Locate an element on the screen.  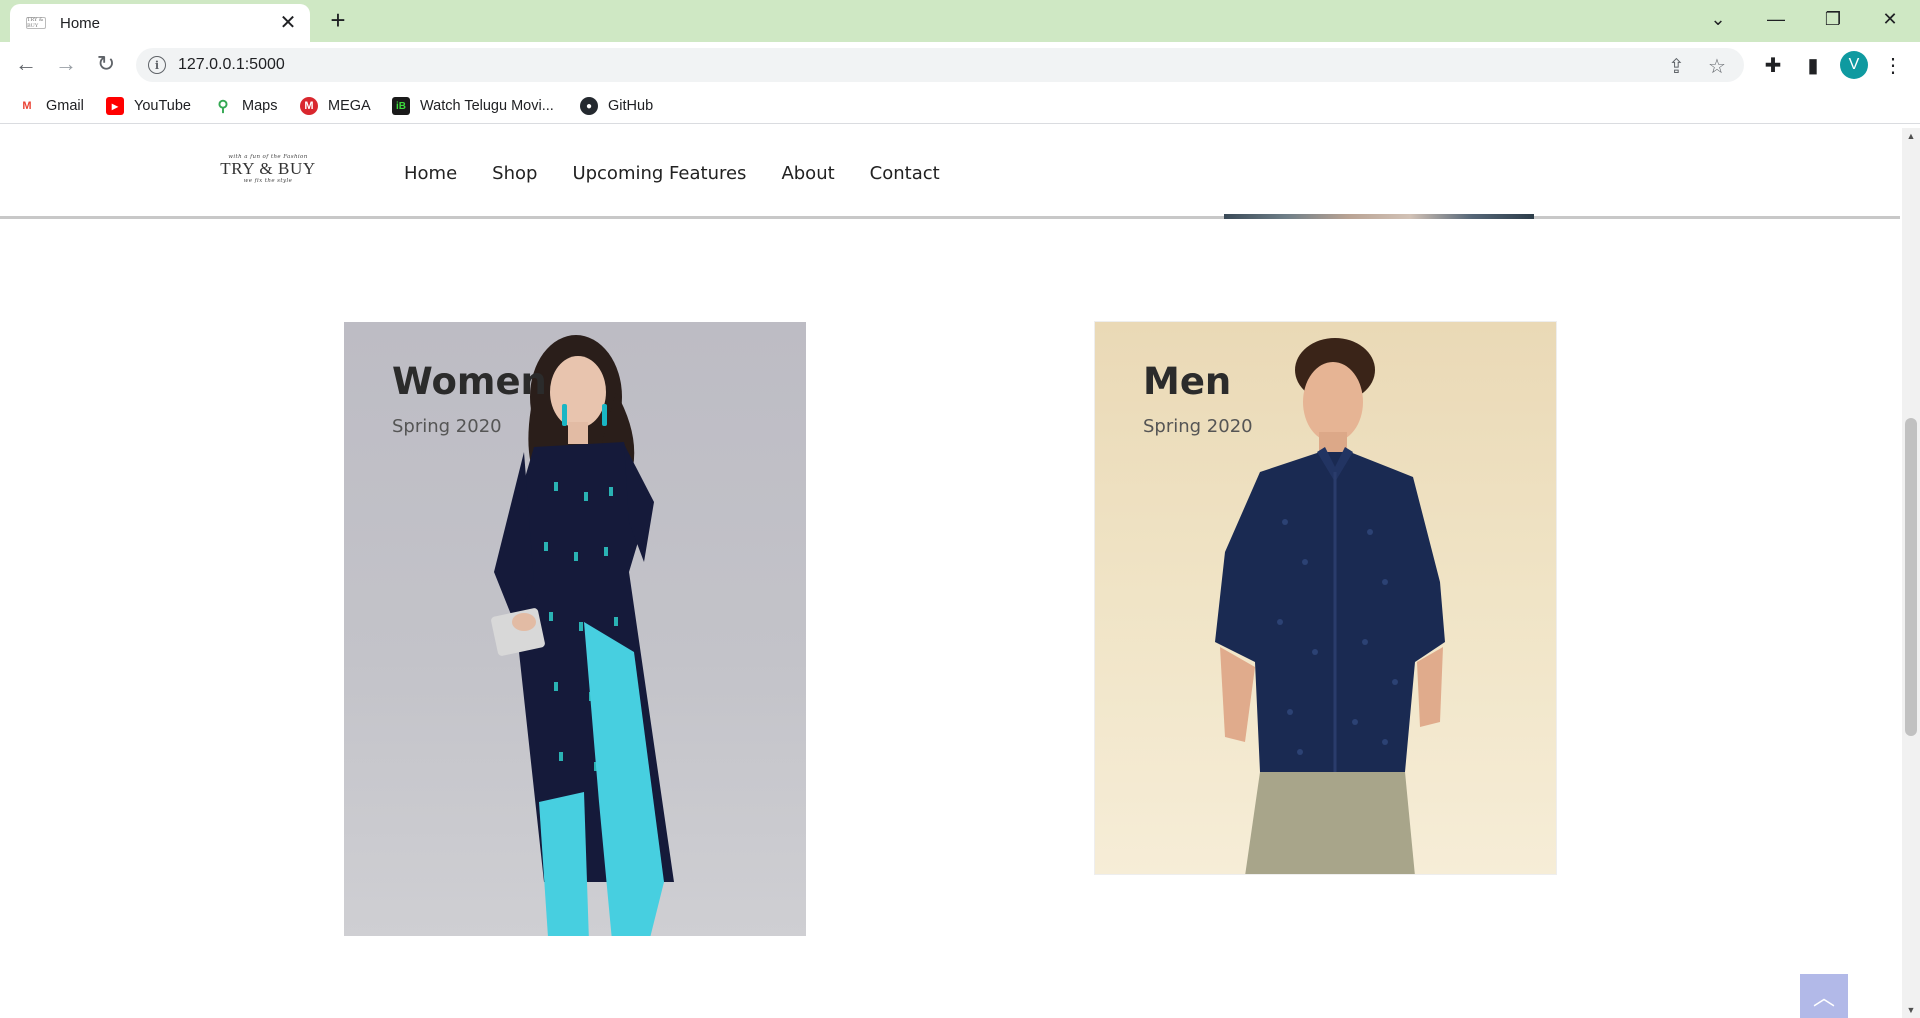
extensions-puzzle-icon: ✚ is located at coordinates (1773, 65).